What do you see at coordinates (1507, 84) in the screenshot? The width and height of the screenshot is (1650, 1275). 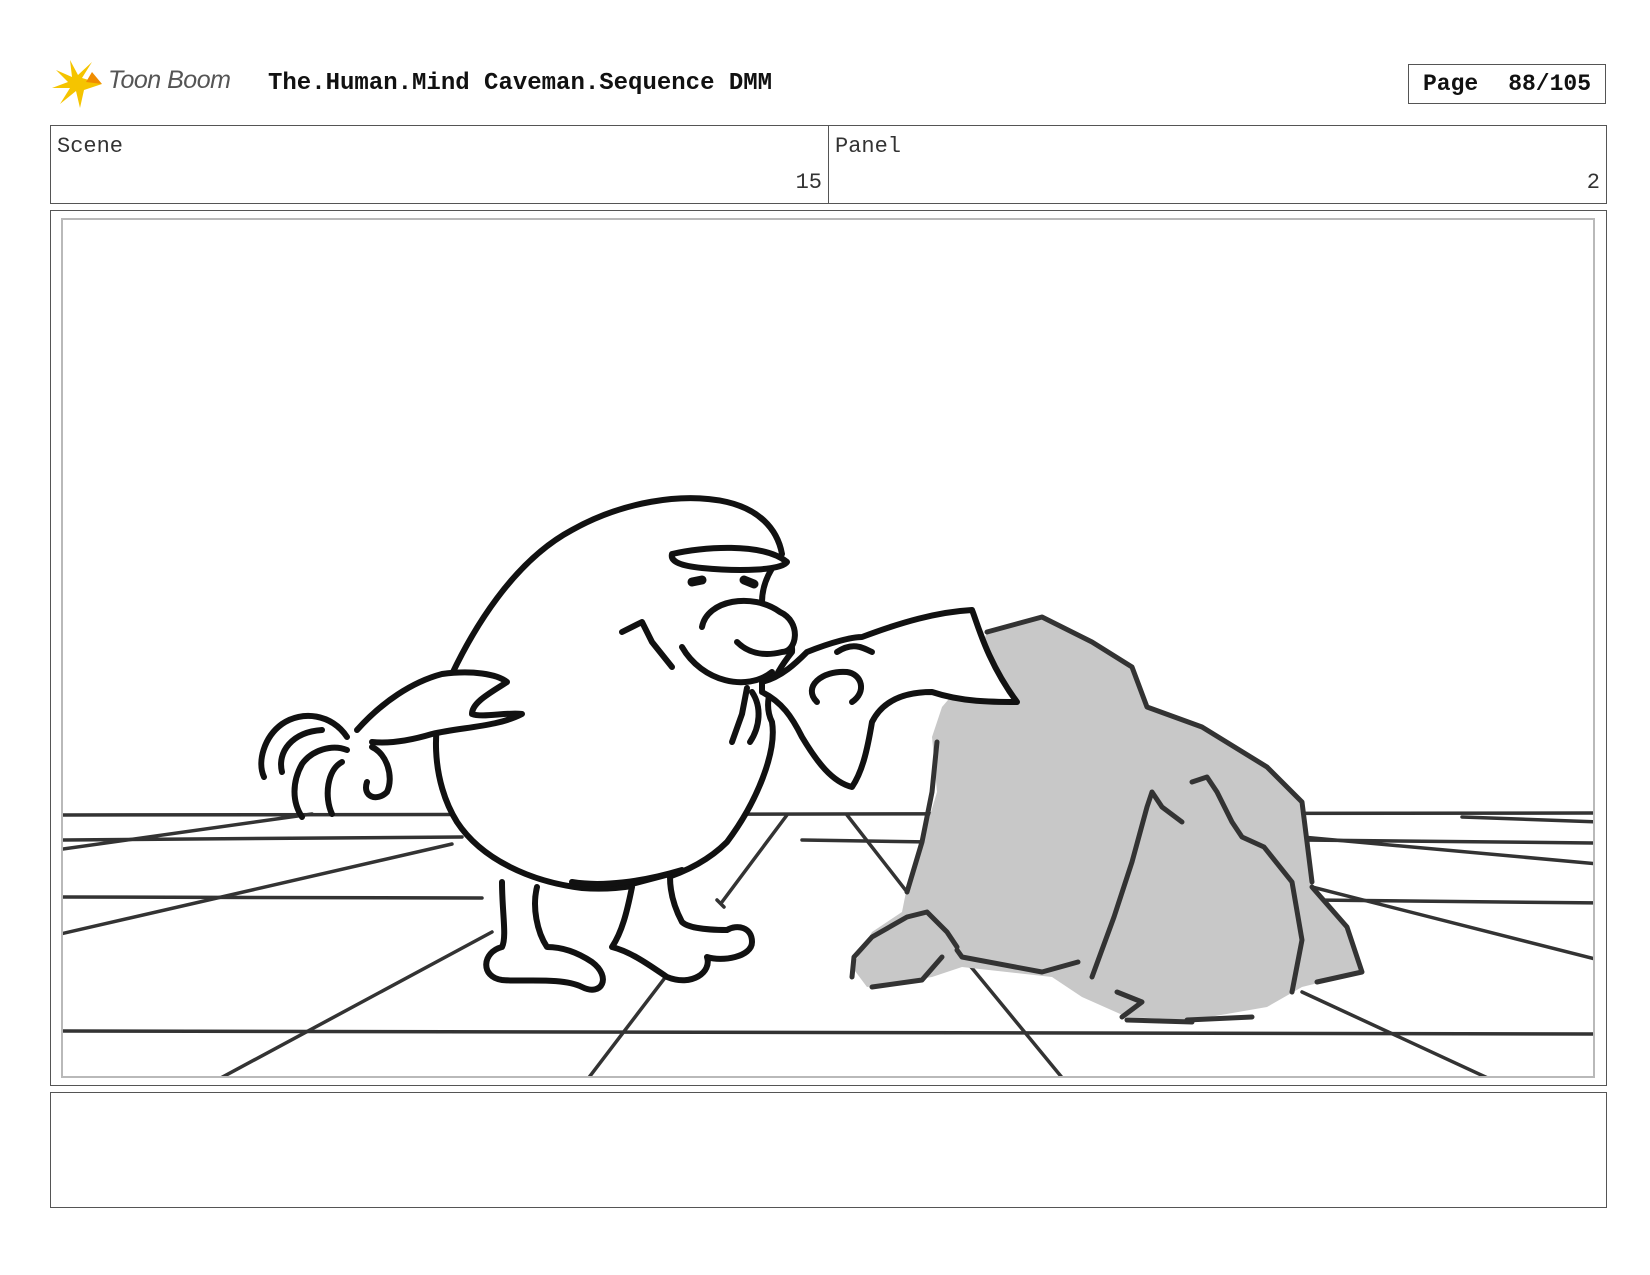 I see `page-indicator: Page 88/105` at bounding box center [1507, 84].